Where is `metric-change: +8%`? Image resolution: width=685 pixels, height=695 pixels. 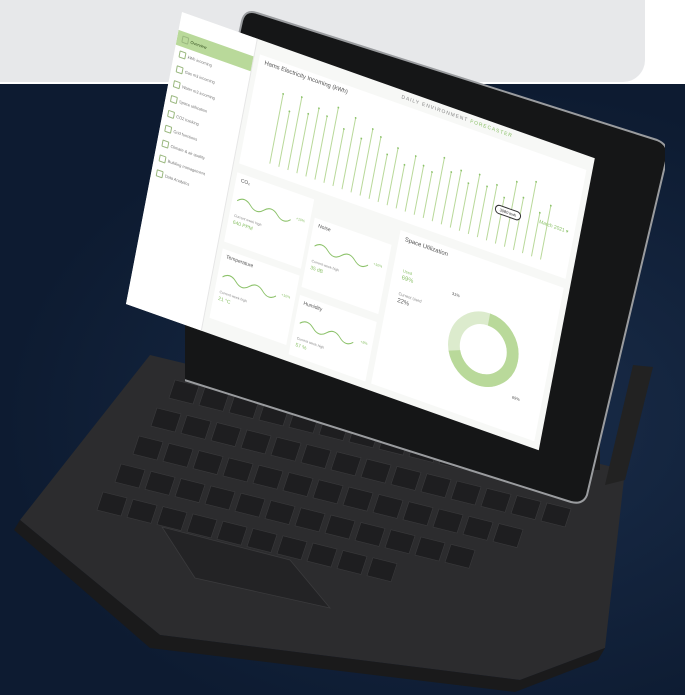 metric-change: +8% is located at coordinates (364, 343).